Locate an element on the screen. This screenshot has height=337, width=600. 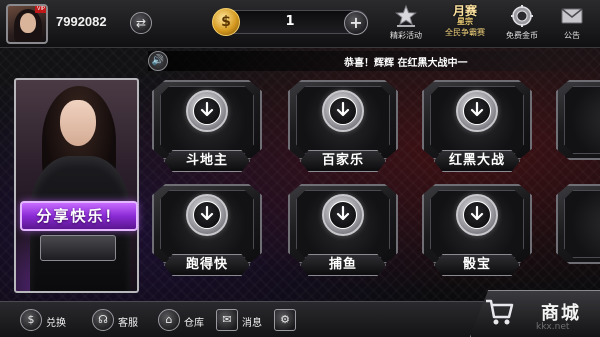
game-name: 骰宝 is located at coordinates (477, 265).